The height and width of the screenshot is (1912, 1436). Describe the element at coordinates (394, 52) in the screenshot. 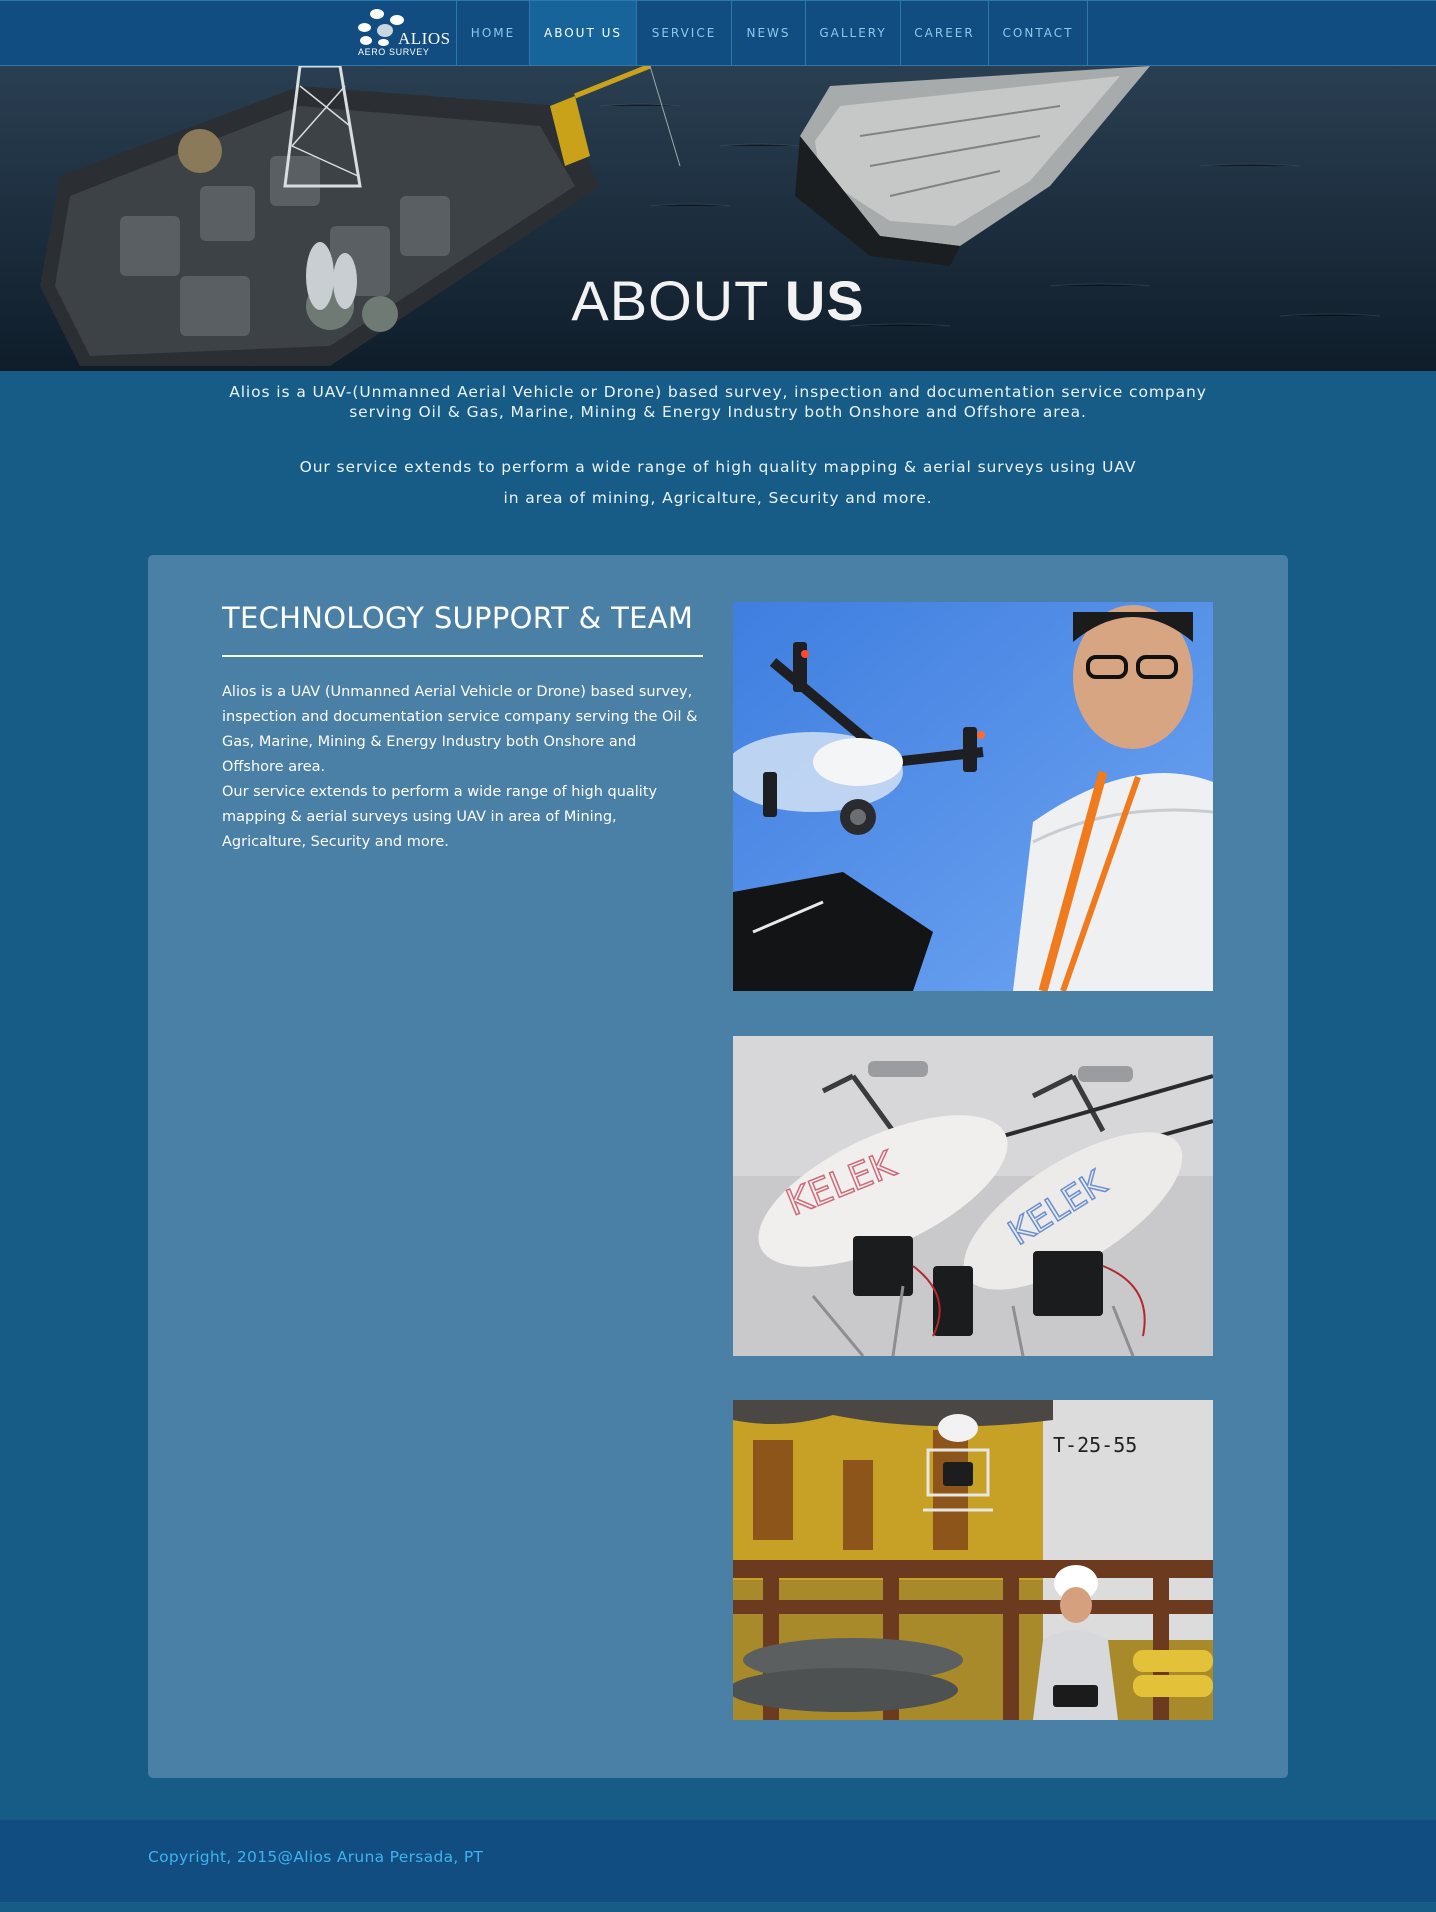

I see `logo-subtitle-text: AERO SURVEY` at that location.